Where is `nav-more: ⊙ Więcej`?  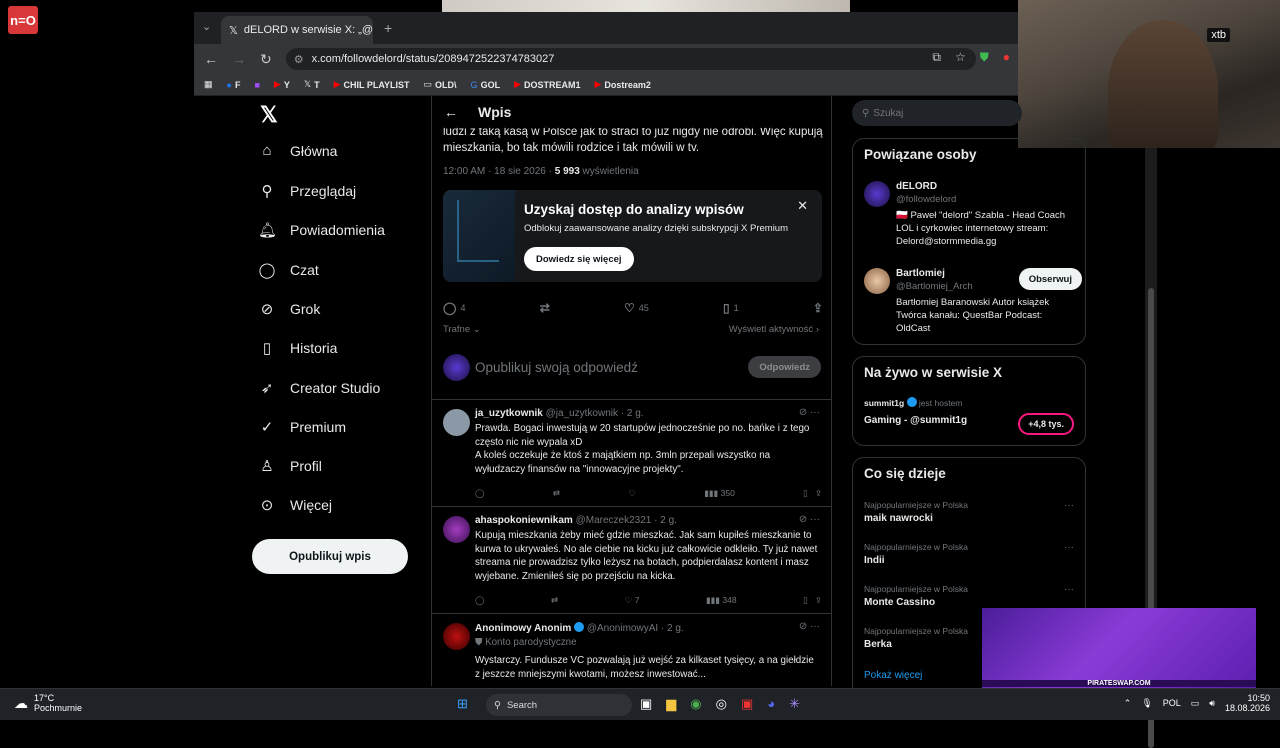
nav-more: ⊙ Więcej is located at coordinates (295, 505).